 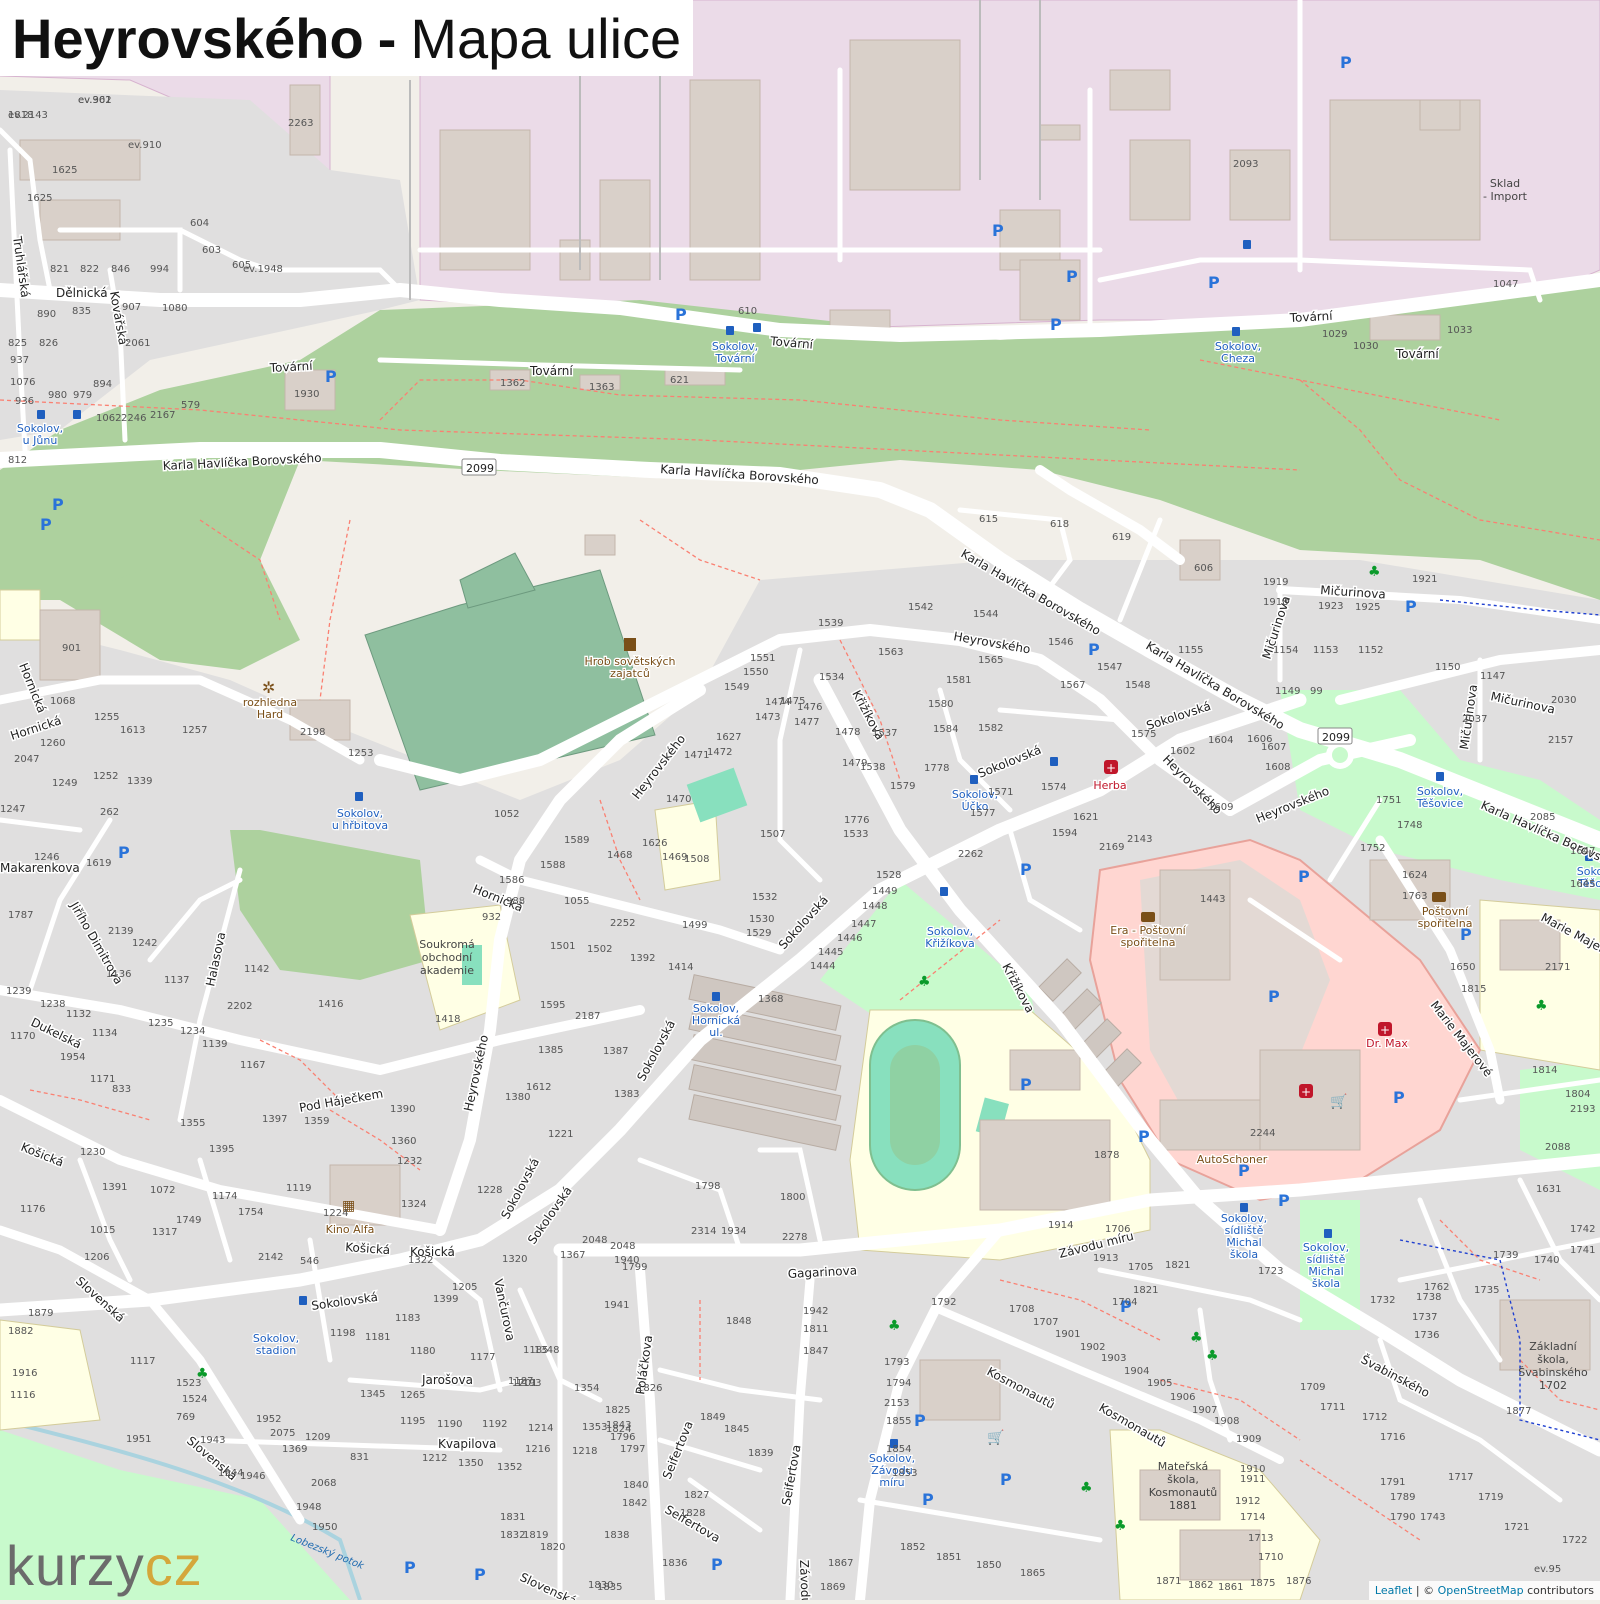 I want to click on house-number: 835, so click(x=81, y=311).